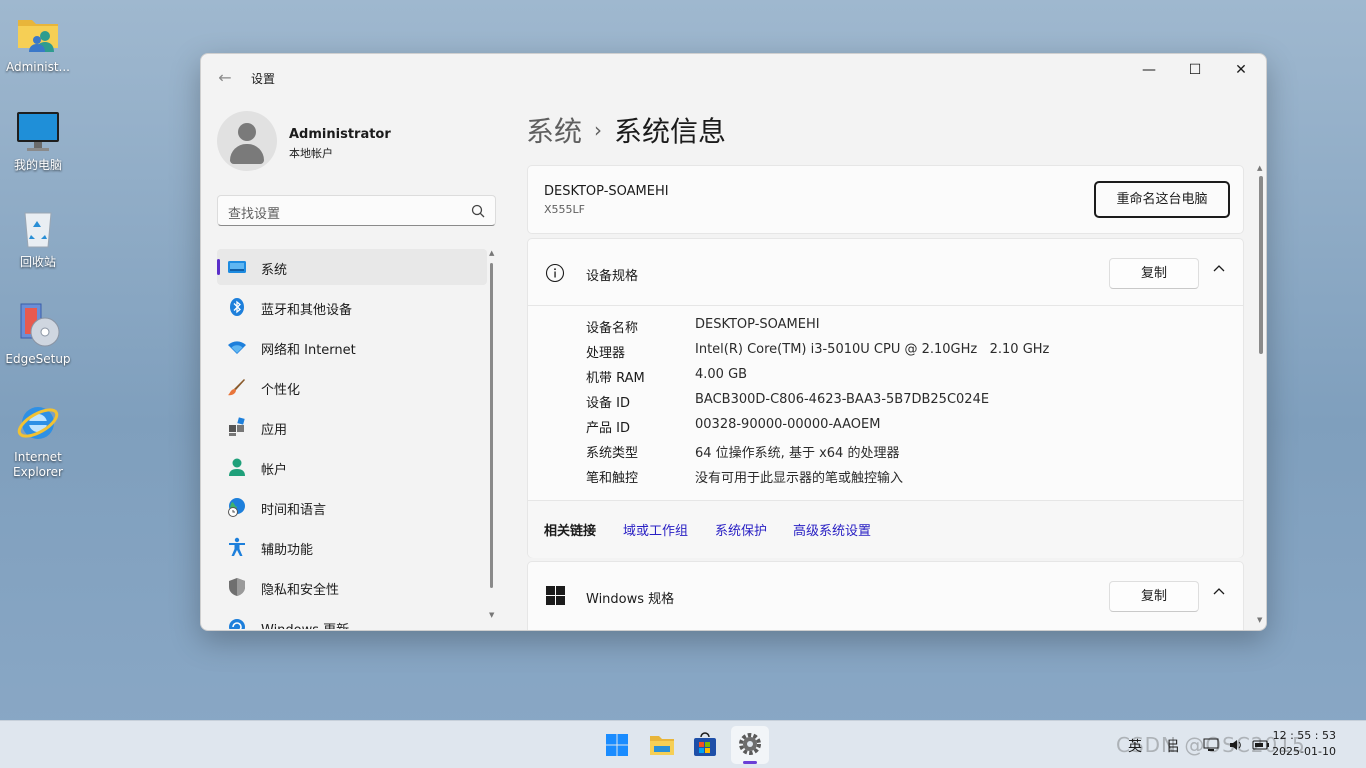 The height and width of the screenshot is (768, 1366). Describe the element at coordinates (555, 273) in the screenshot. I see `info-icon` at that location.